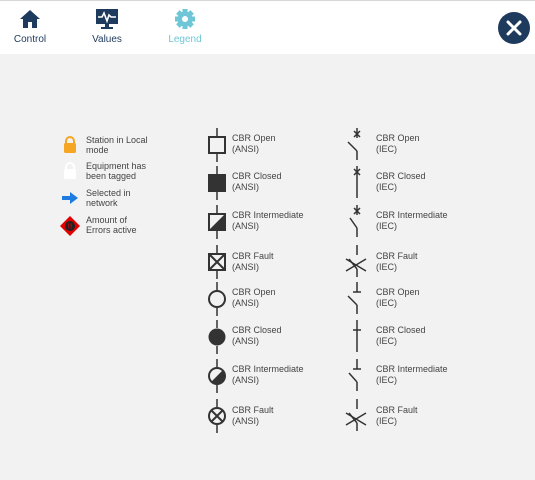 The height and width of the screenshot is (480, 535). Describe the element at coordinates (185, 39) in the screenshot. I see `tab-legend-label: Legend` at that location.